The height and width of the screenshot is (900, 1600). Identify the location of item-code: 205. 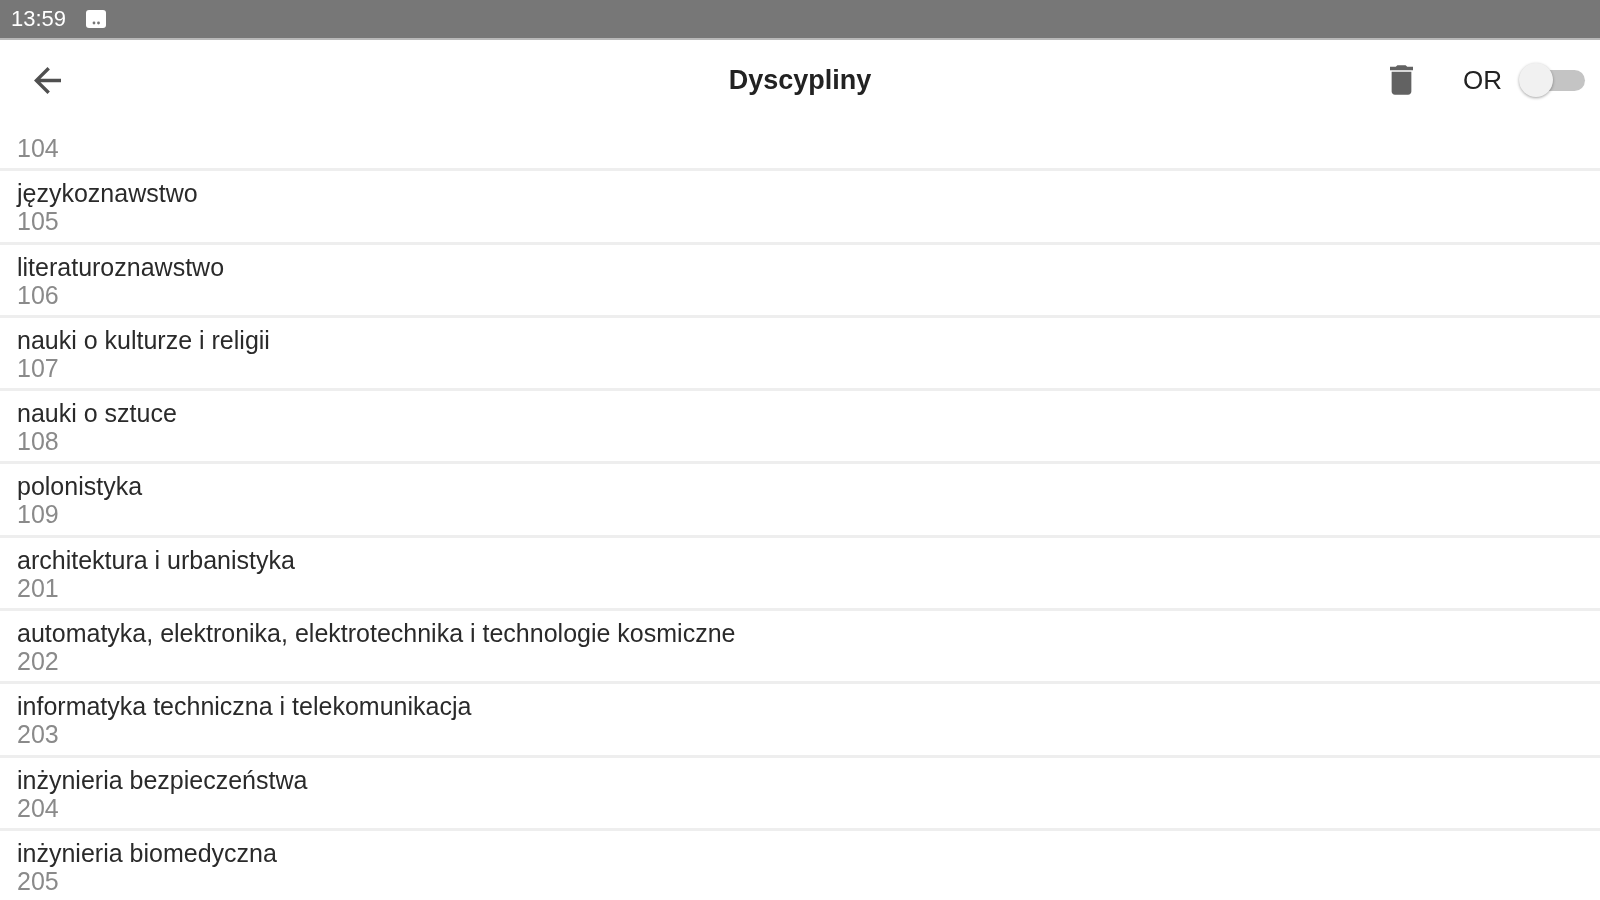
(38, 880).